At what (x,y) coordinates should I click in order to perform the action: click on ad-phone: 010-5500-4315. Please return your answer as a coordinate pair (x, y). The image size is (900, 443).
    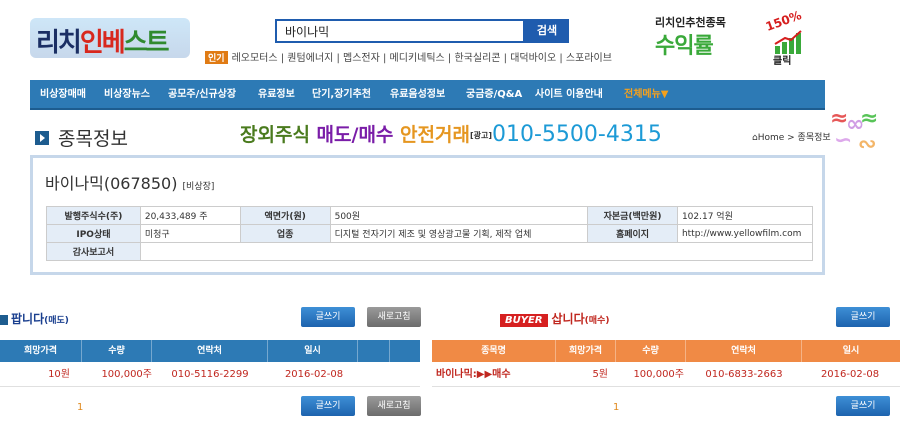
    Looking at the image, I should click on (577, 134).